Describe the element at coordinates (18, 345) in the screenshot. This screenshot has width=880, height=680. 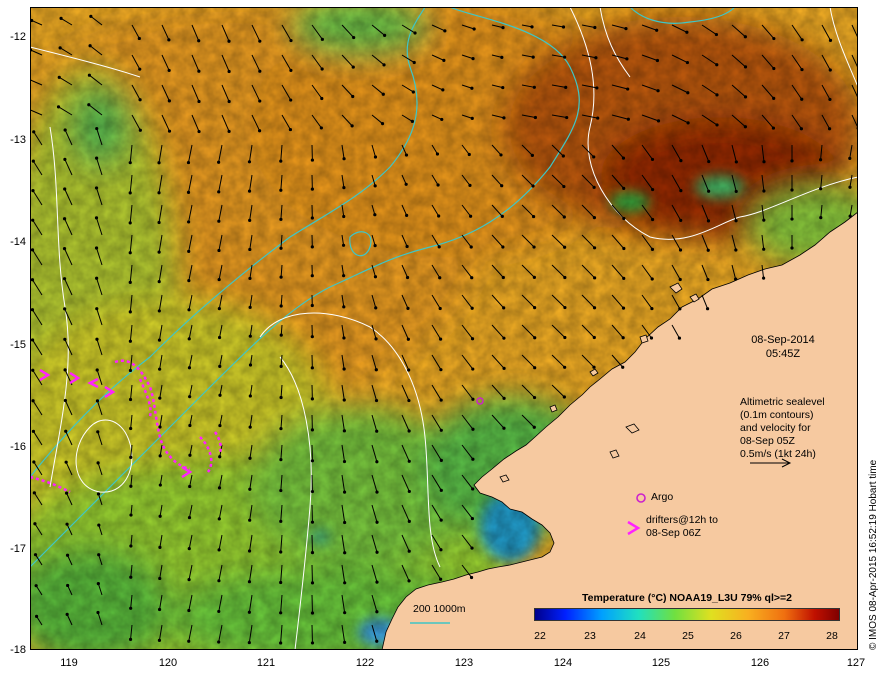
I see `lat-tick: -15` at that location.